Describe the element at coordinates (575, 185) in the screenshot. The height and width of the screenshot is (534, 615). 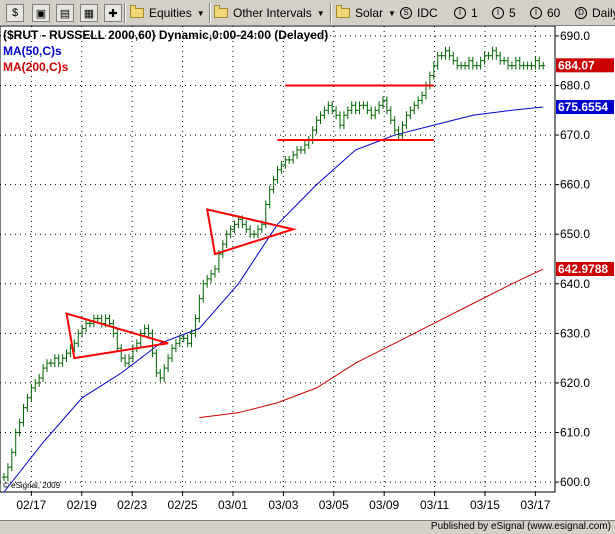
I see `y-tick-label: 660.0` at that location.